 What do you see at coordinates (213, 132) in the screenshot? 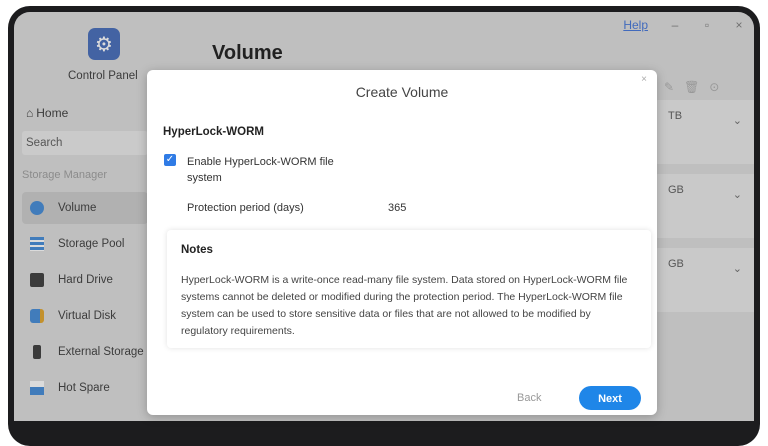
I see `section-heading: HyperLock-WORM` at bounding box center [213, 132].